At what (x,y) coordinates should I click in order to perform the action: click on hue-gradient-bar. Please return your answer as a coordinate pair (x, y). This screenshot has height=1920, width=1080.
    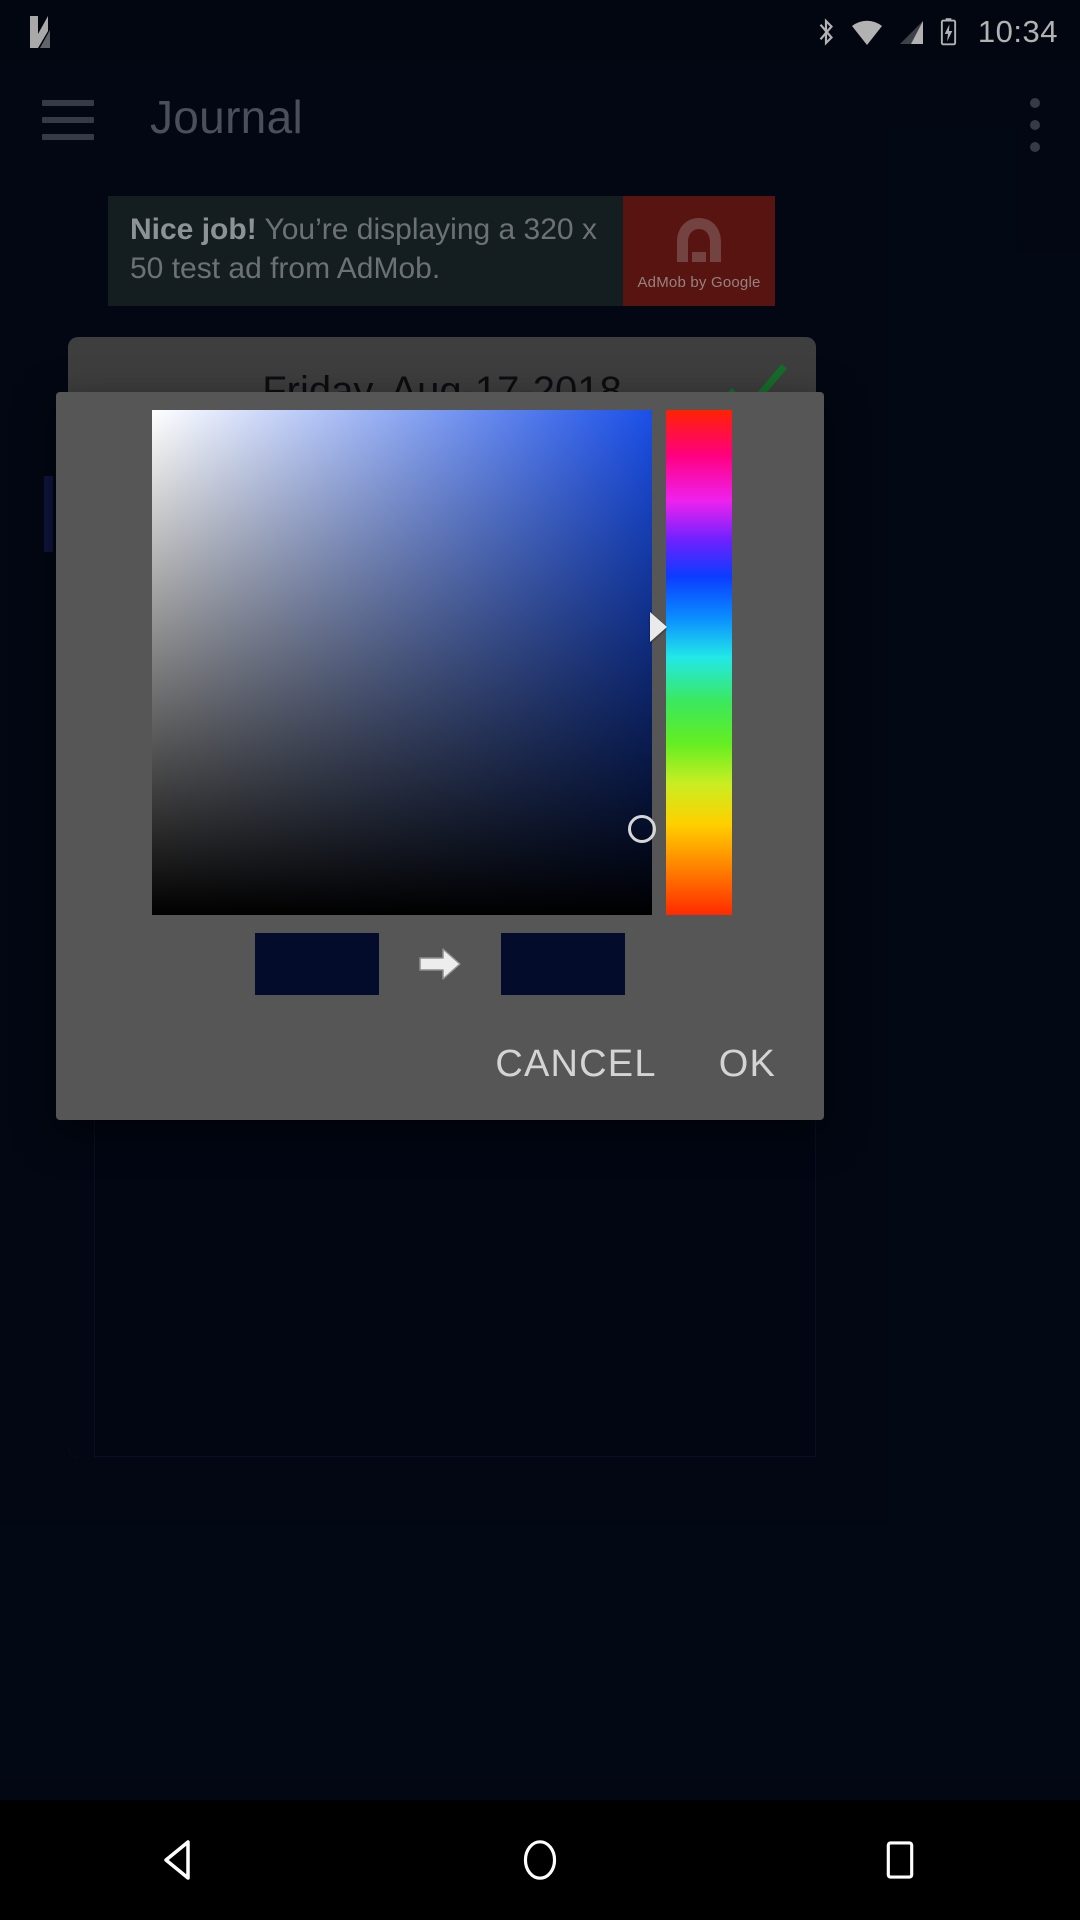
    Looking at the image, I should click on (699, 662).